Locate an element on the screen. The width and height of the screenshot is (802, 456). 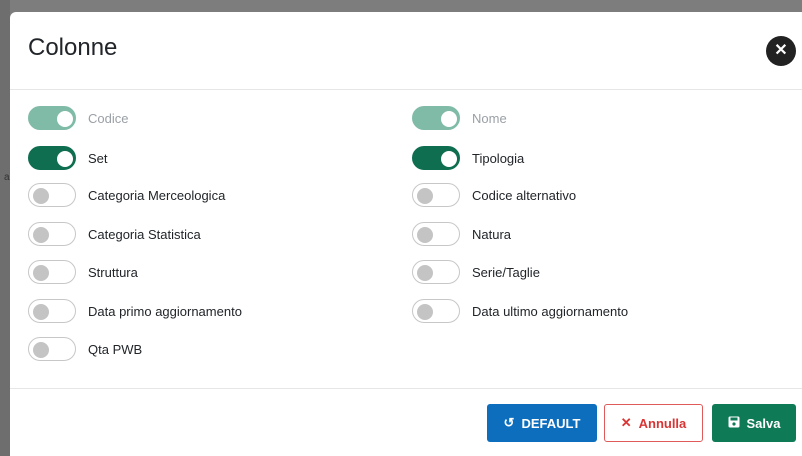
save-button: Salva is located at coordinates (754, 423).